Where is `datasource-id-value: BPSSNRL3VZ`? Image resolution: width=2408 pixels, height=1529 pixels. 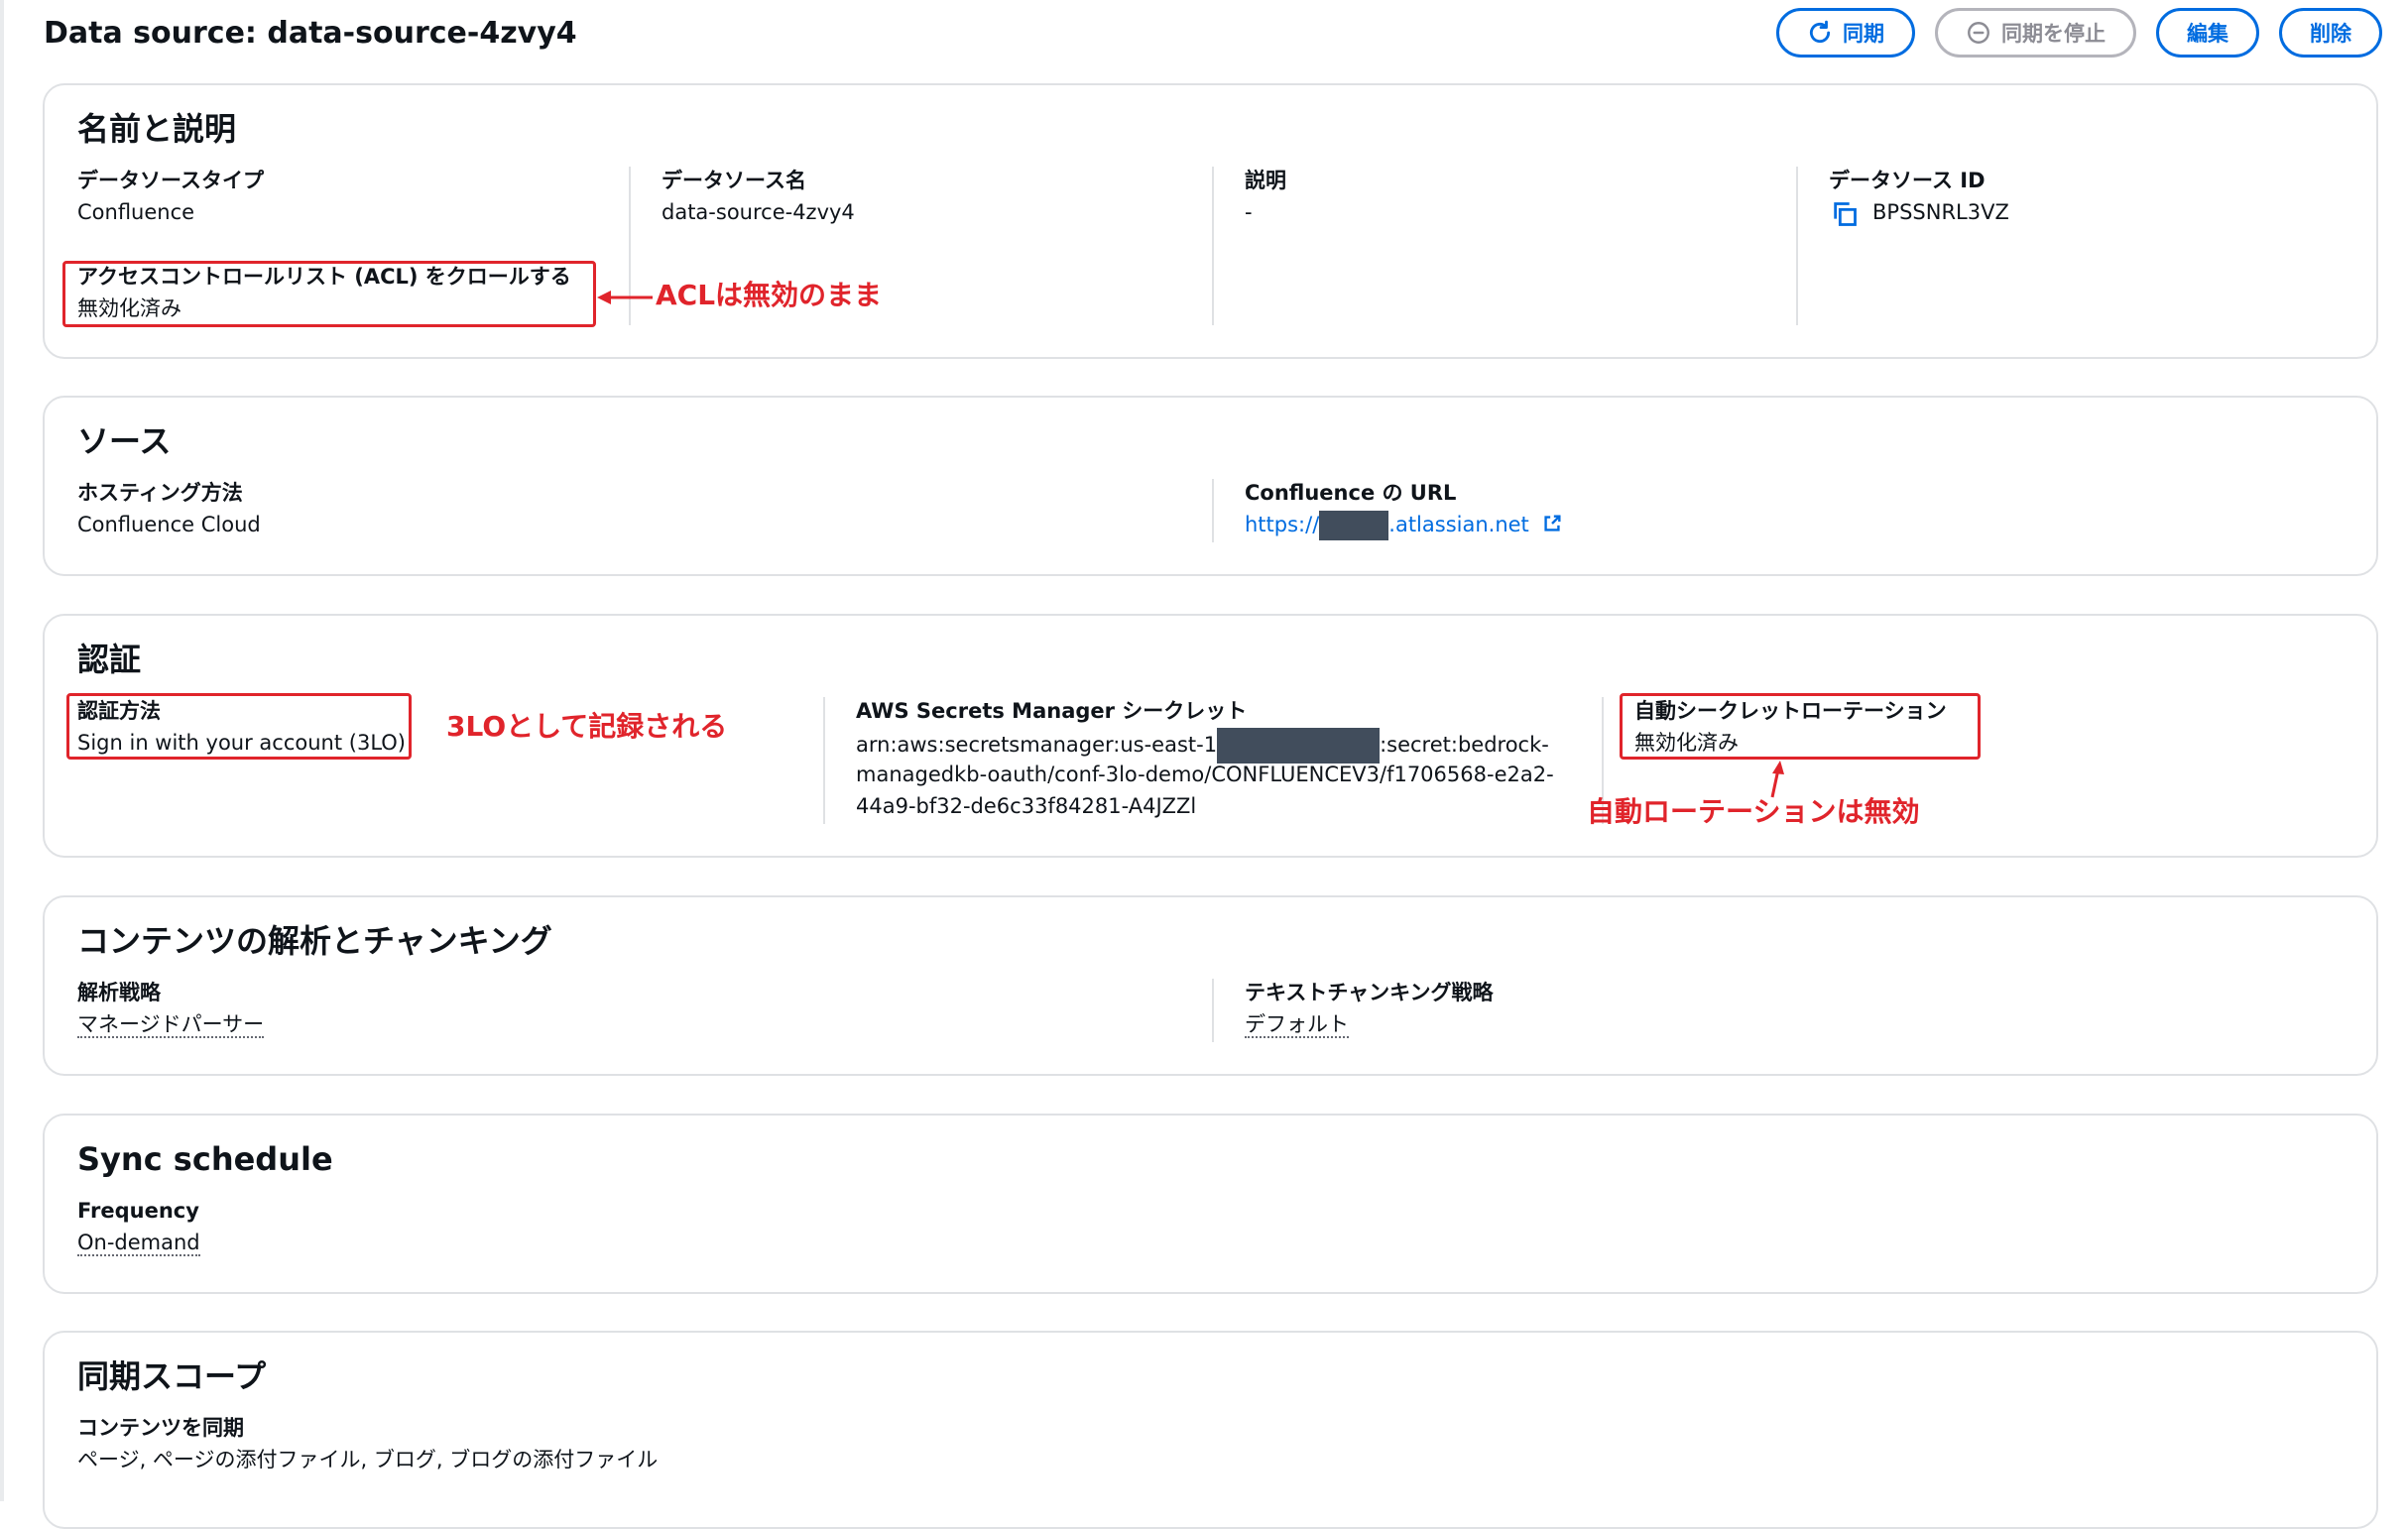
datasource-id-value: BPSSNRL3VZ is located at coordinates (1941, 212).